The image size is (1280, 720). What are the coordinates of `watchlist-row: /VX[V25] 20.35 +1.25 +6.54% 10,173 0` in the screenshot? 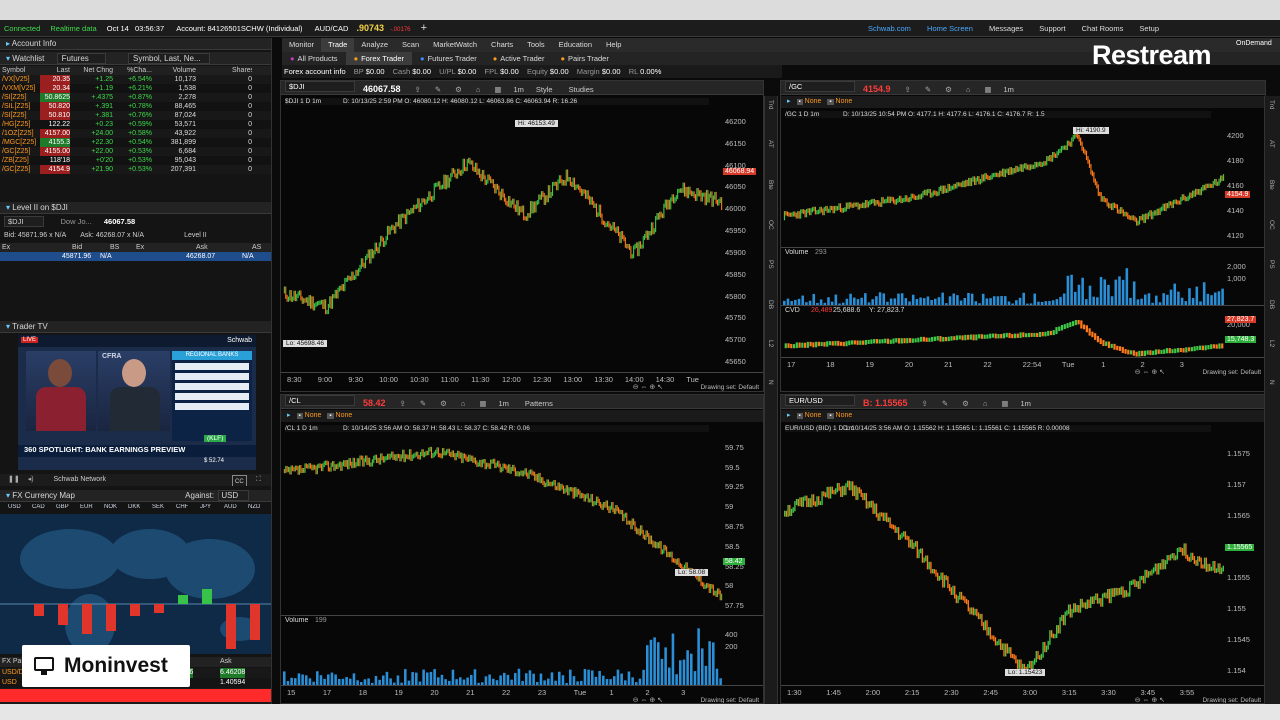 It's located at (135, 79).